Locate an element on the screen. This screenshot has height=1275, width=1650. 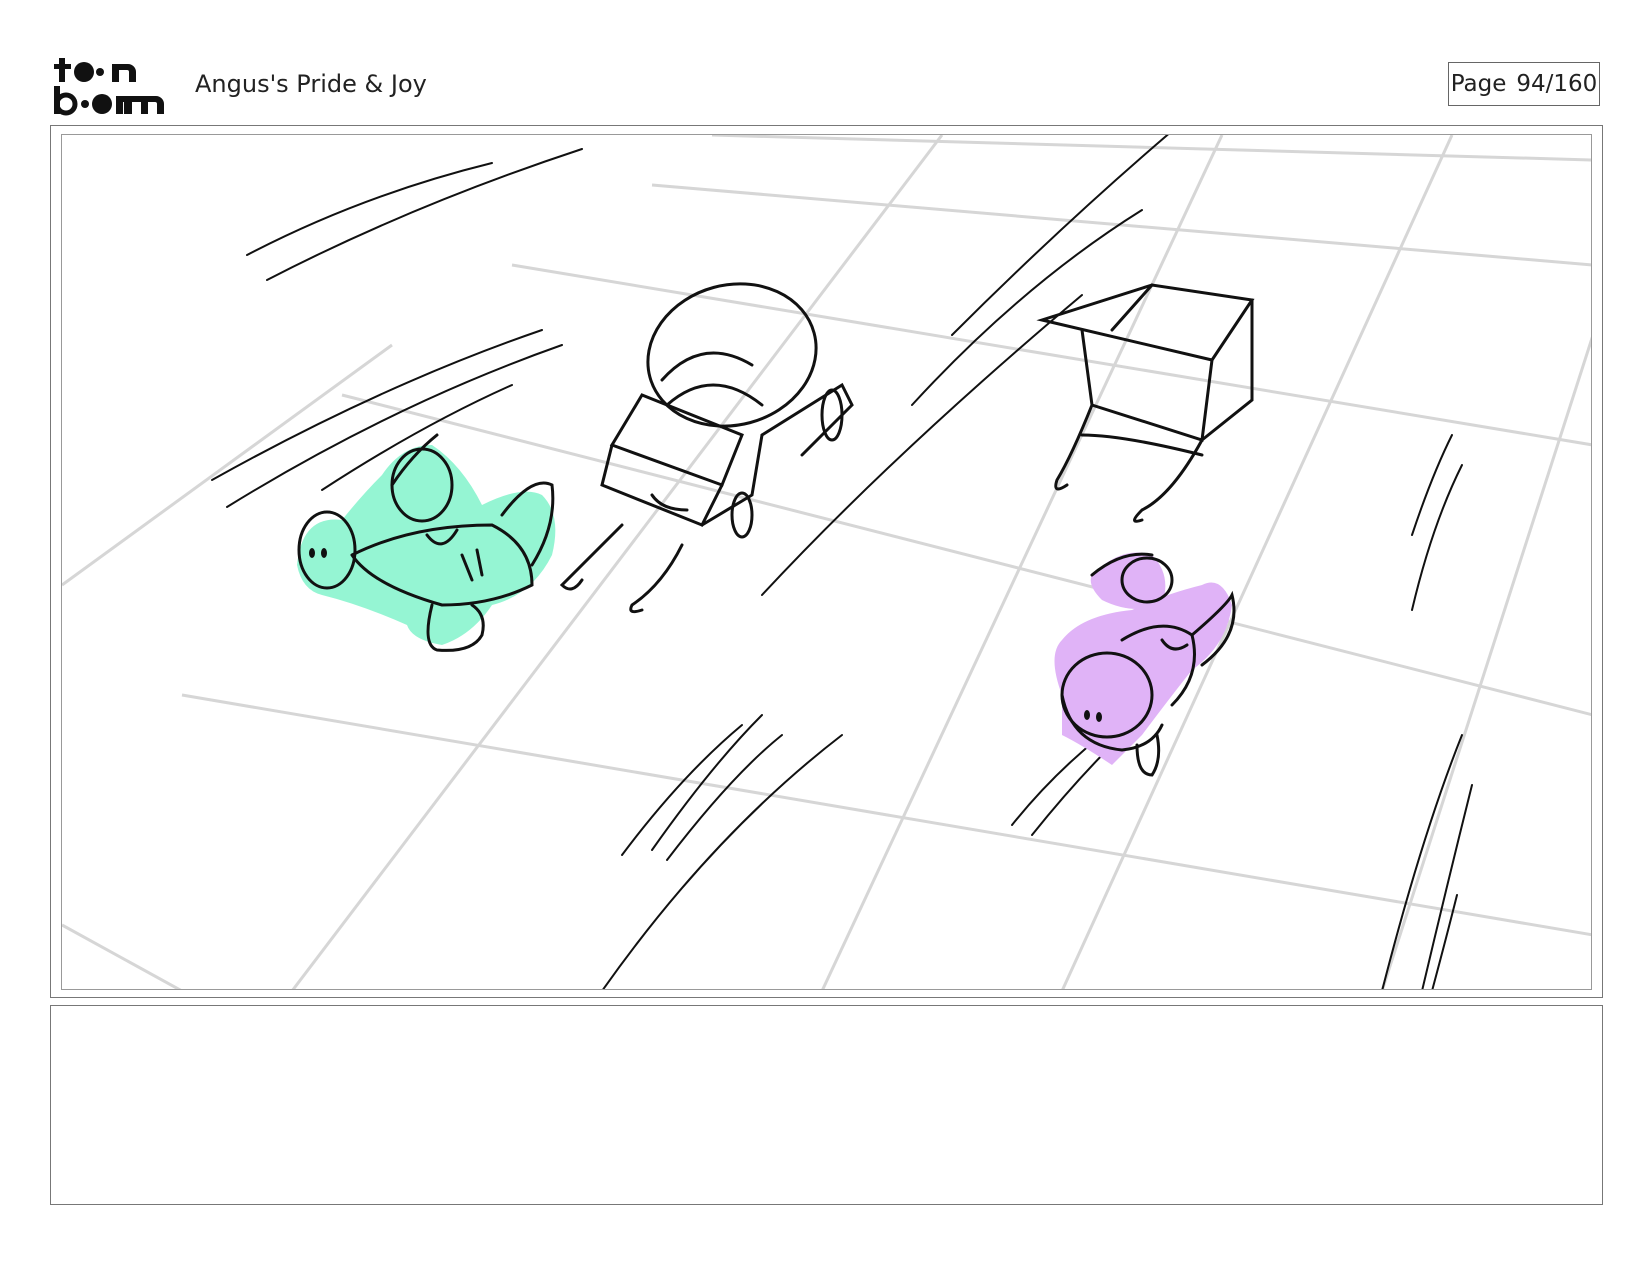
page-indicator: Page 94/160 is located at coordinates (1524, 84).